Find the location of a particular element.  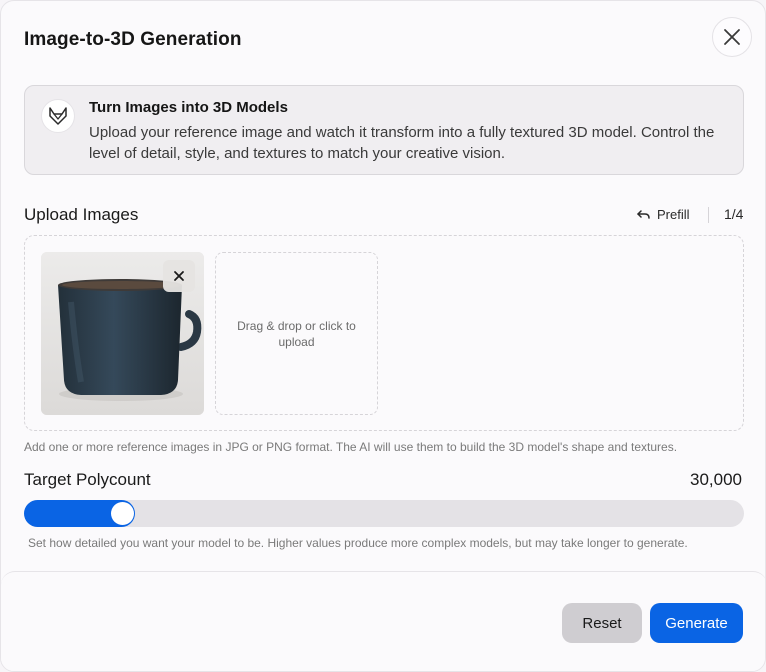

image-count: 1/4 is located at coordinates (734, 214).